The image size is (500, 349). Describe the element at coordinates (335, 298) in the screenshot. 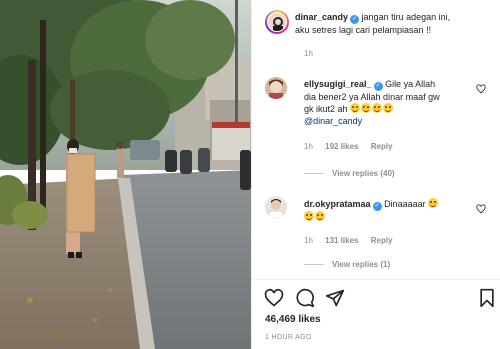

I see `paper-plane-icon` at that location.